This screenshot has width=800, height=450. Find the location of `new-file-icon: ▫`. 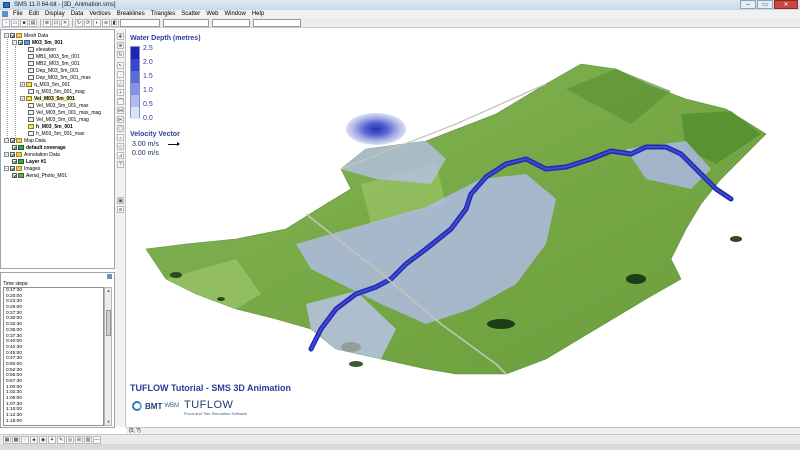

new-file-icon: ▫ is located at coordinates (6, 22).